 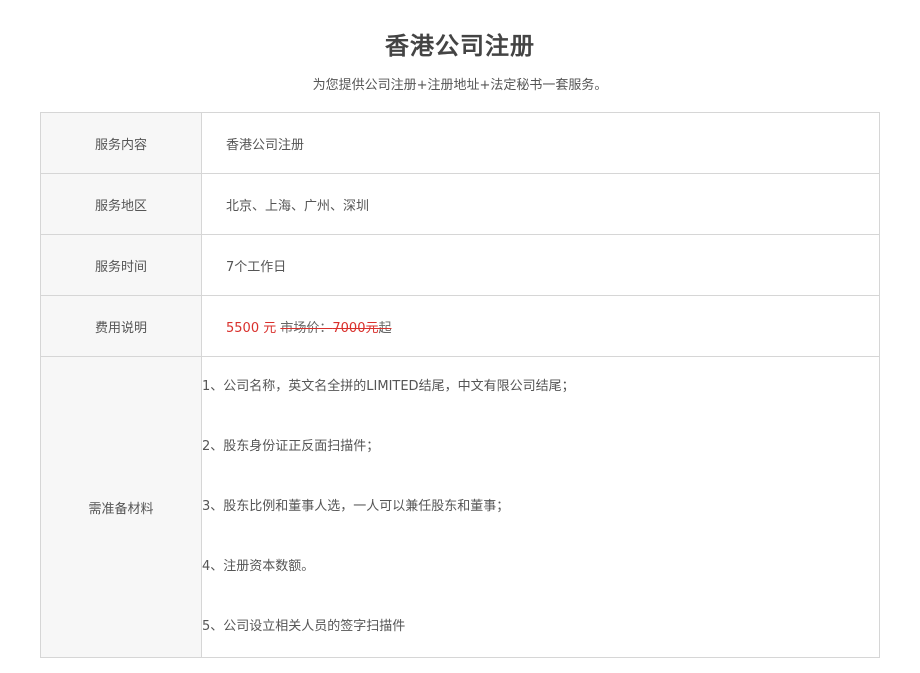 What do you see at coordinates (540, 326) in the screenshot?
I see `fee-value: 5500 元 市场价：7000元起` at bounding box center [540, 326].